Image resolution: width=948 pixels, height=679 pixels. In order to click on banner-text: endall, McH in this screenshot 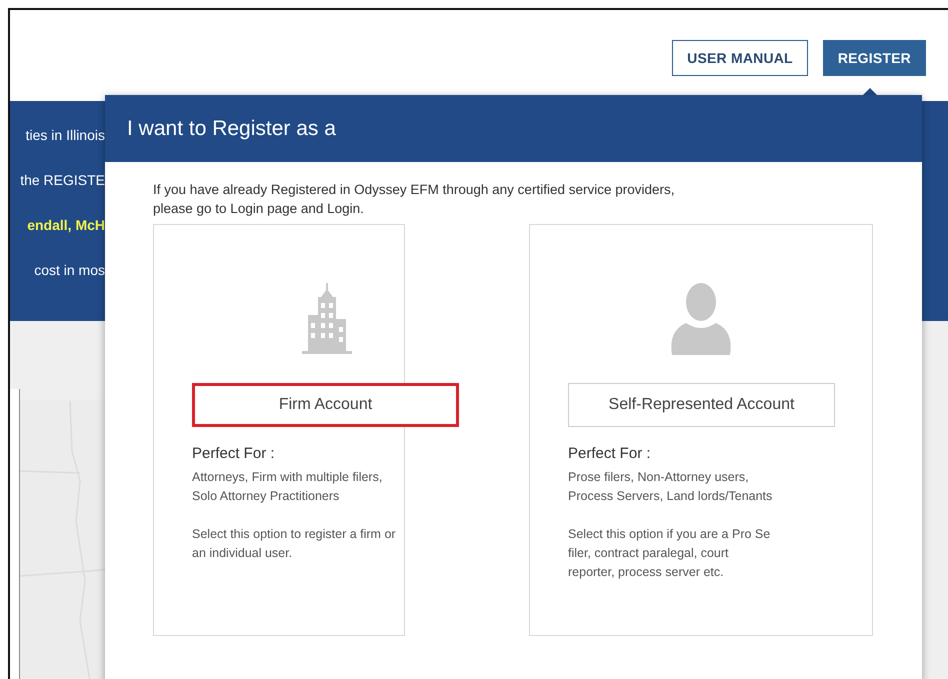, I will do `click(65, 225)`.